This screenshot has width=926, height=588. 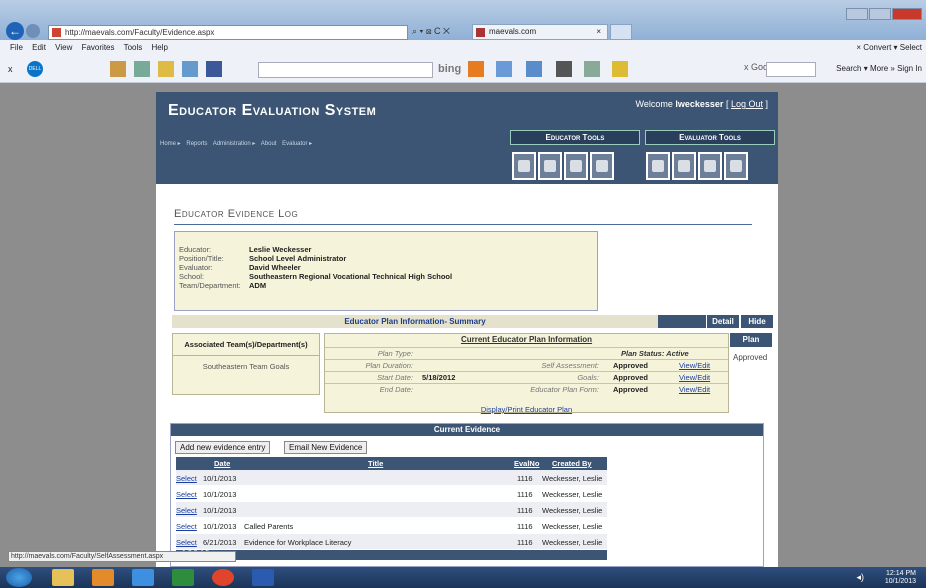 What do you see at coordinates (598, 32) in the screenshot?
I see `tab-close-icon: ×` at bounding box center [598, 32].